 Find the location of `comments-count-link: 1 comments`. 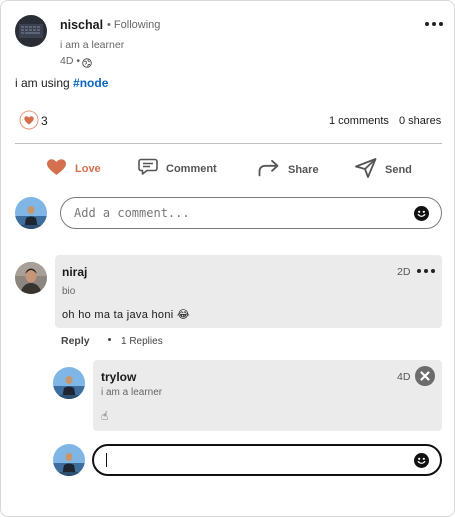

comments-count-link: 1 comments is located at coordinates (359, 121).